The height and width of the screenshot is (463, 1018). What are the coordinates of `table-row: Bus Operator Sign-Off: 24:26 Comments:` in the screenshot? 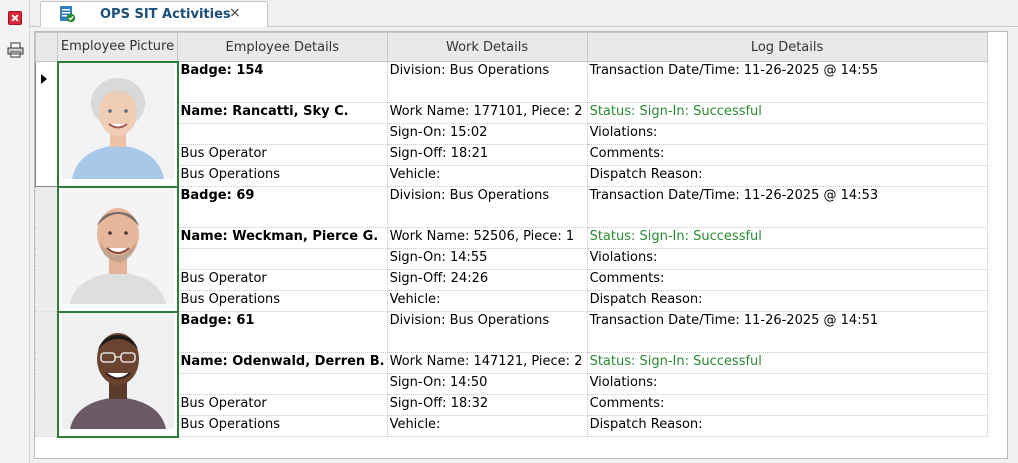 It's located at (512, 280).